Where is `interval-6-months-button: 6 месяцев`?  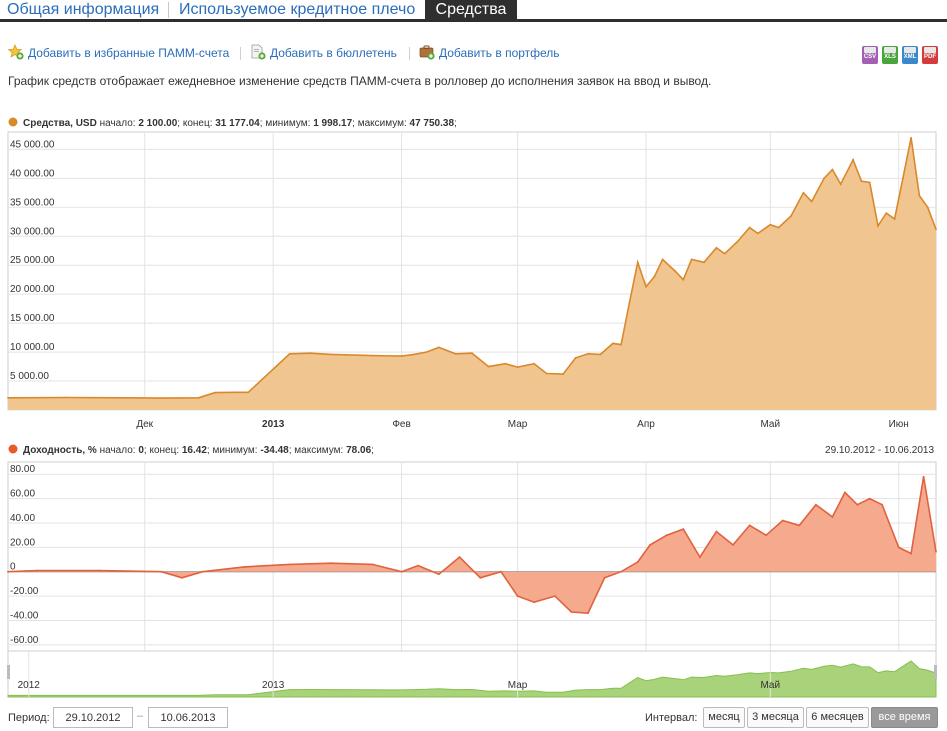
interval-6-months-button: 6 месяцев is located at coordinates (837, 717).